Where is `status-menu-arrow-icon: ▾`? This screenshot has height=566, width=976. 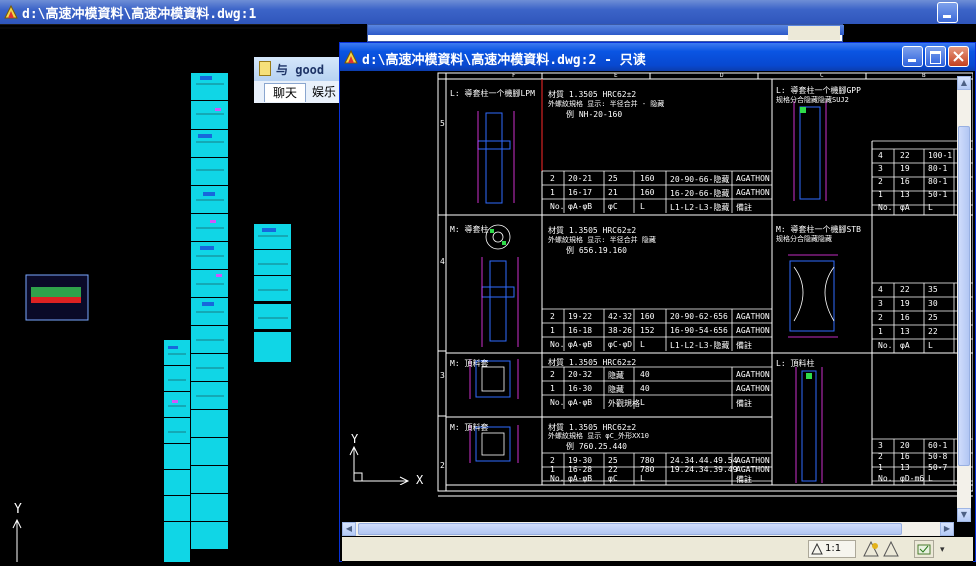
status-menu-arrow-icon: ▾ is located at coordinates (942, 550).